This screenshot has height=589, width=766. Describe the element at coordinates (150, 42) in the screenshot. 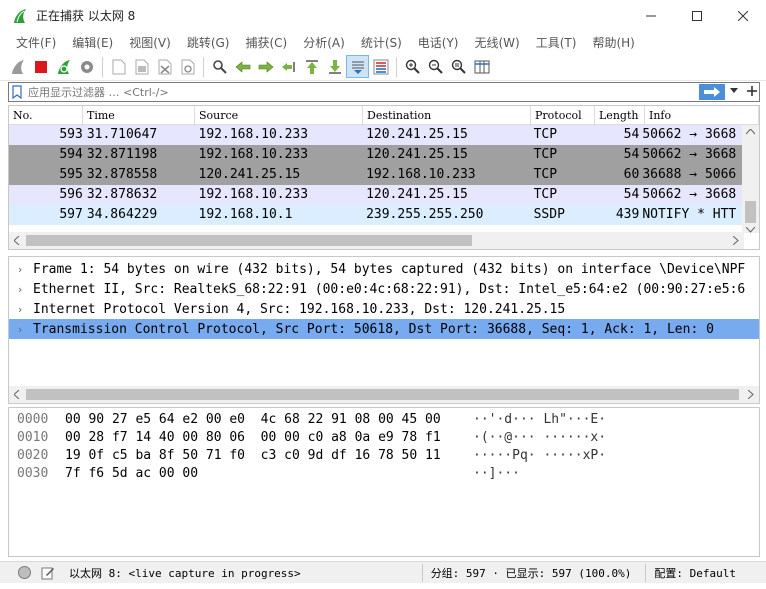

I see `menu-view: 视图(V)` at that location.